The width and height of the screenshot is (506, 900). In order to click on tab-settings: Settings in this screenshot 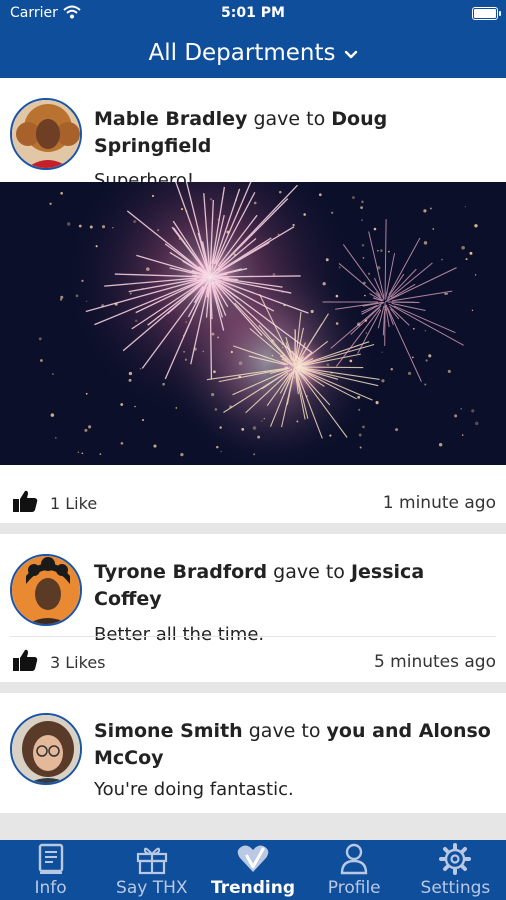, I will do `click(455, 870)`.